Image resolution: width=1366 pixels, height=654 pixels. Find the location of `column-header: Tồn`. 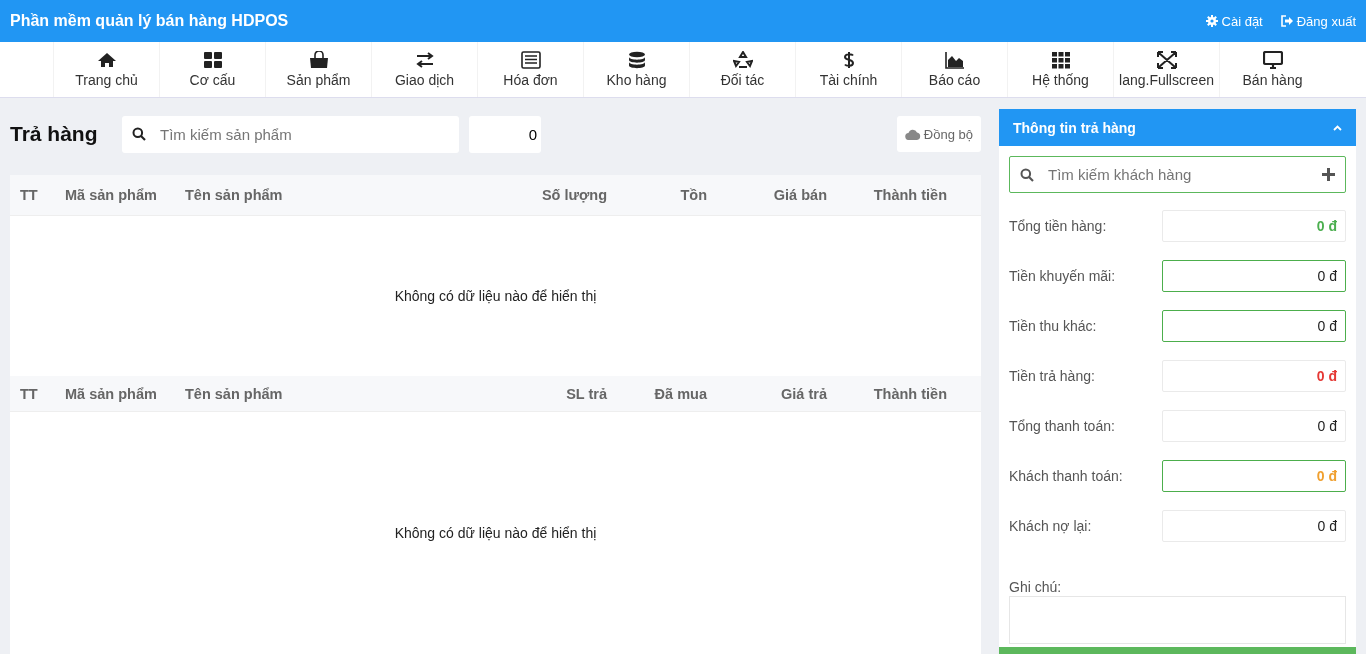

column-header: Tồn is located at coordinates (693, 195).